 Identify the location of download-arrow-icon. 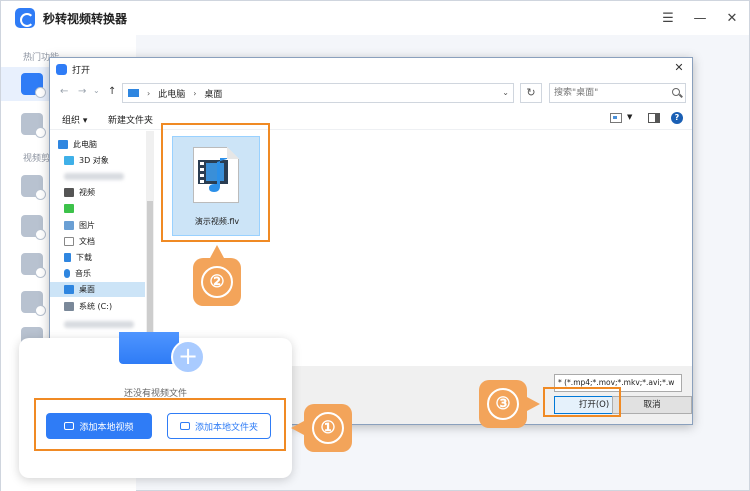
(67, 257).